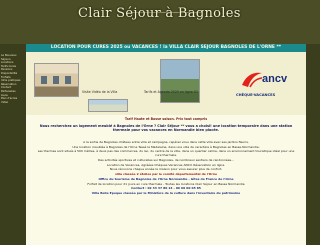 The height and width of the screenshot is (245, 320). What do you see at coordinates (275, 79) in the screenshot?
I see `ancv-wordmark: ancv` at bounding box center [275, 79].